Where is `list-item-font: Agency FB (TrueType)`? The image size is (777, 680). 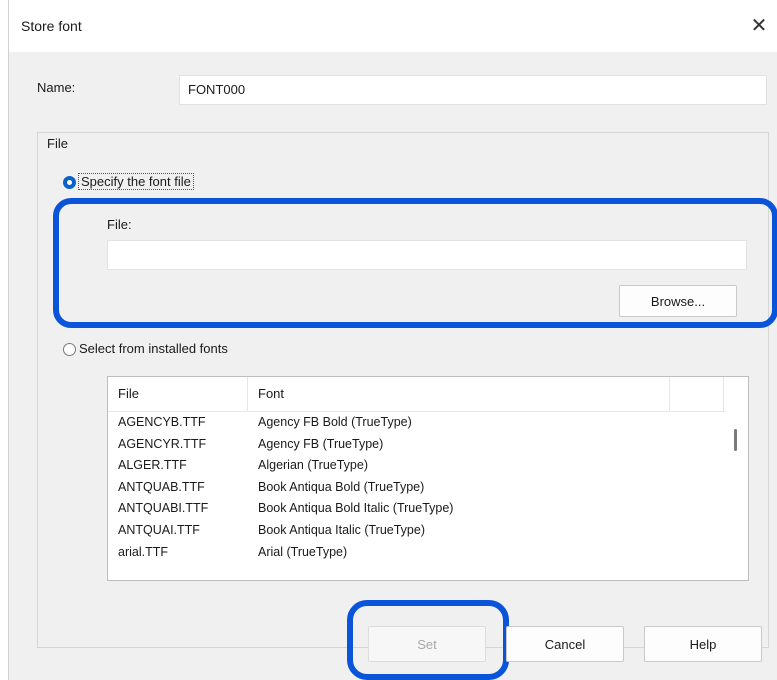 list-item-font: Agency FB (TrueType) is located at coordinates (321, 443).